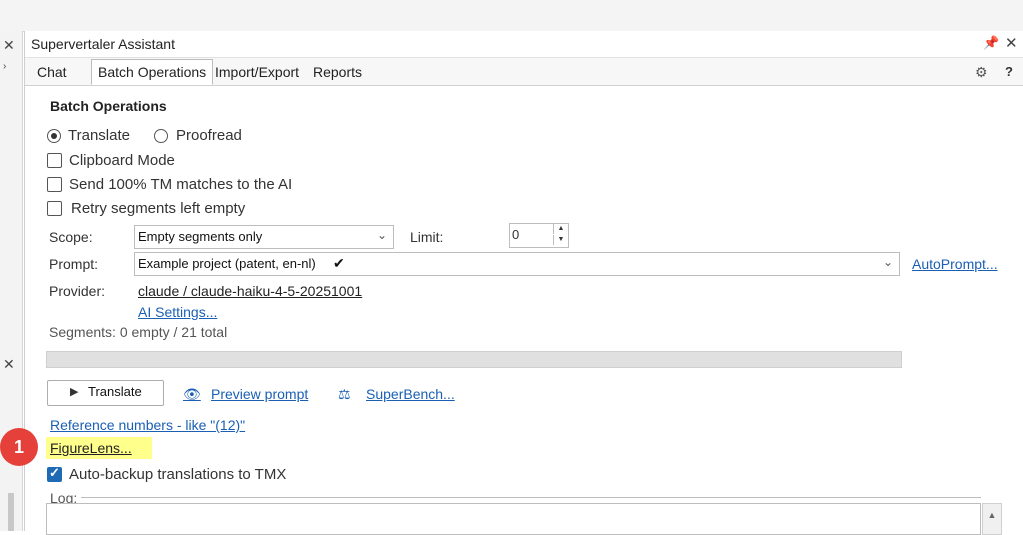 This screenshot has height=535, width=1023. What do you see at coordinates (158, 208) in the screenshot?
I see `retry-empty-label: Retry segments left empty` at bounding box center [158, 208].